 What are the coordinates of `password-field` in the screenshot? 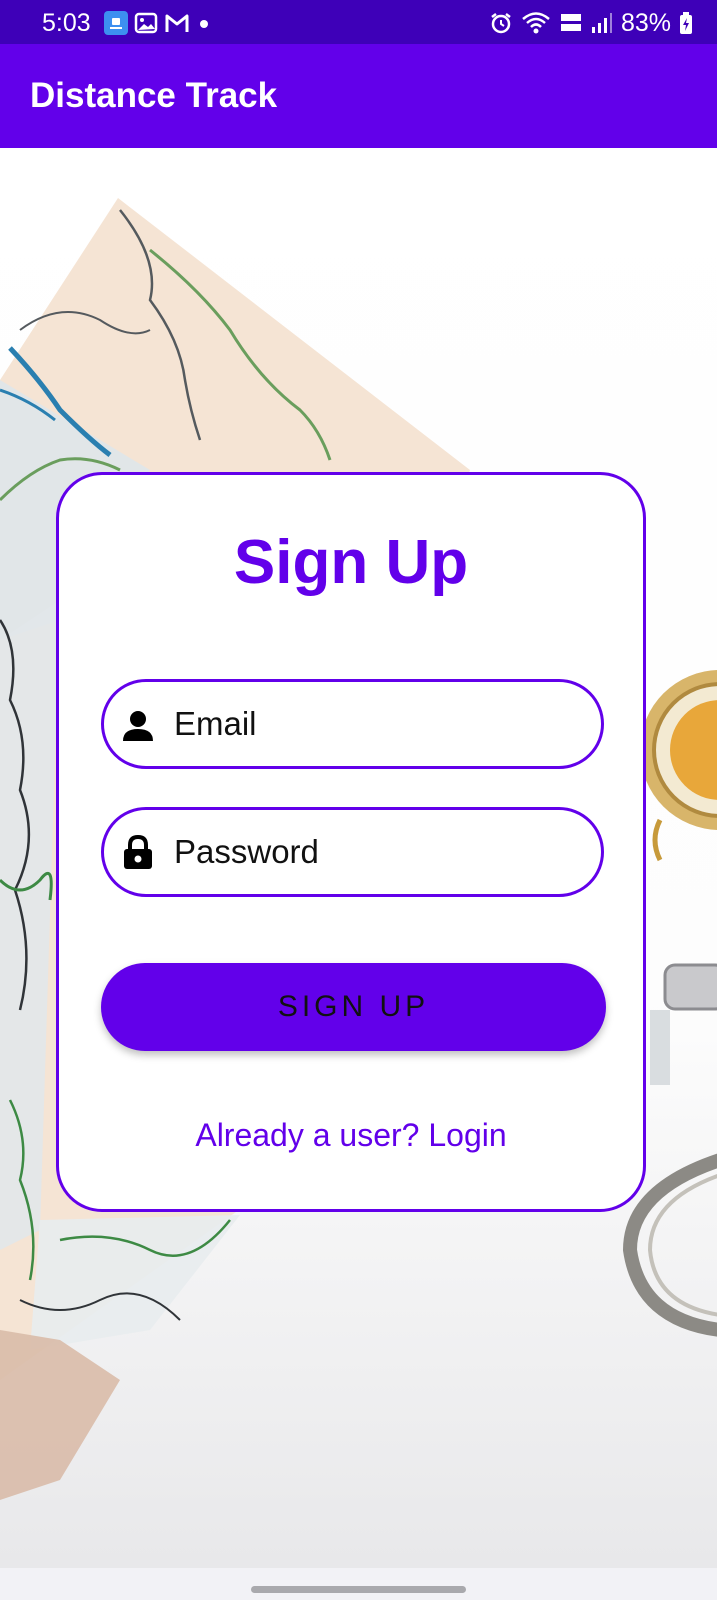 It's located at (352, 852).